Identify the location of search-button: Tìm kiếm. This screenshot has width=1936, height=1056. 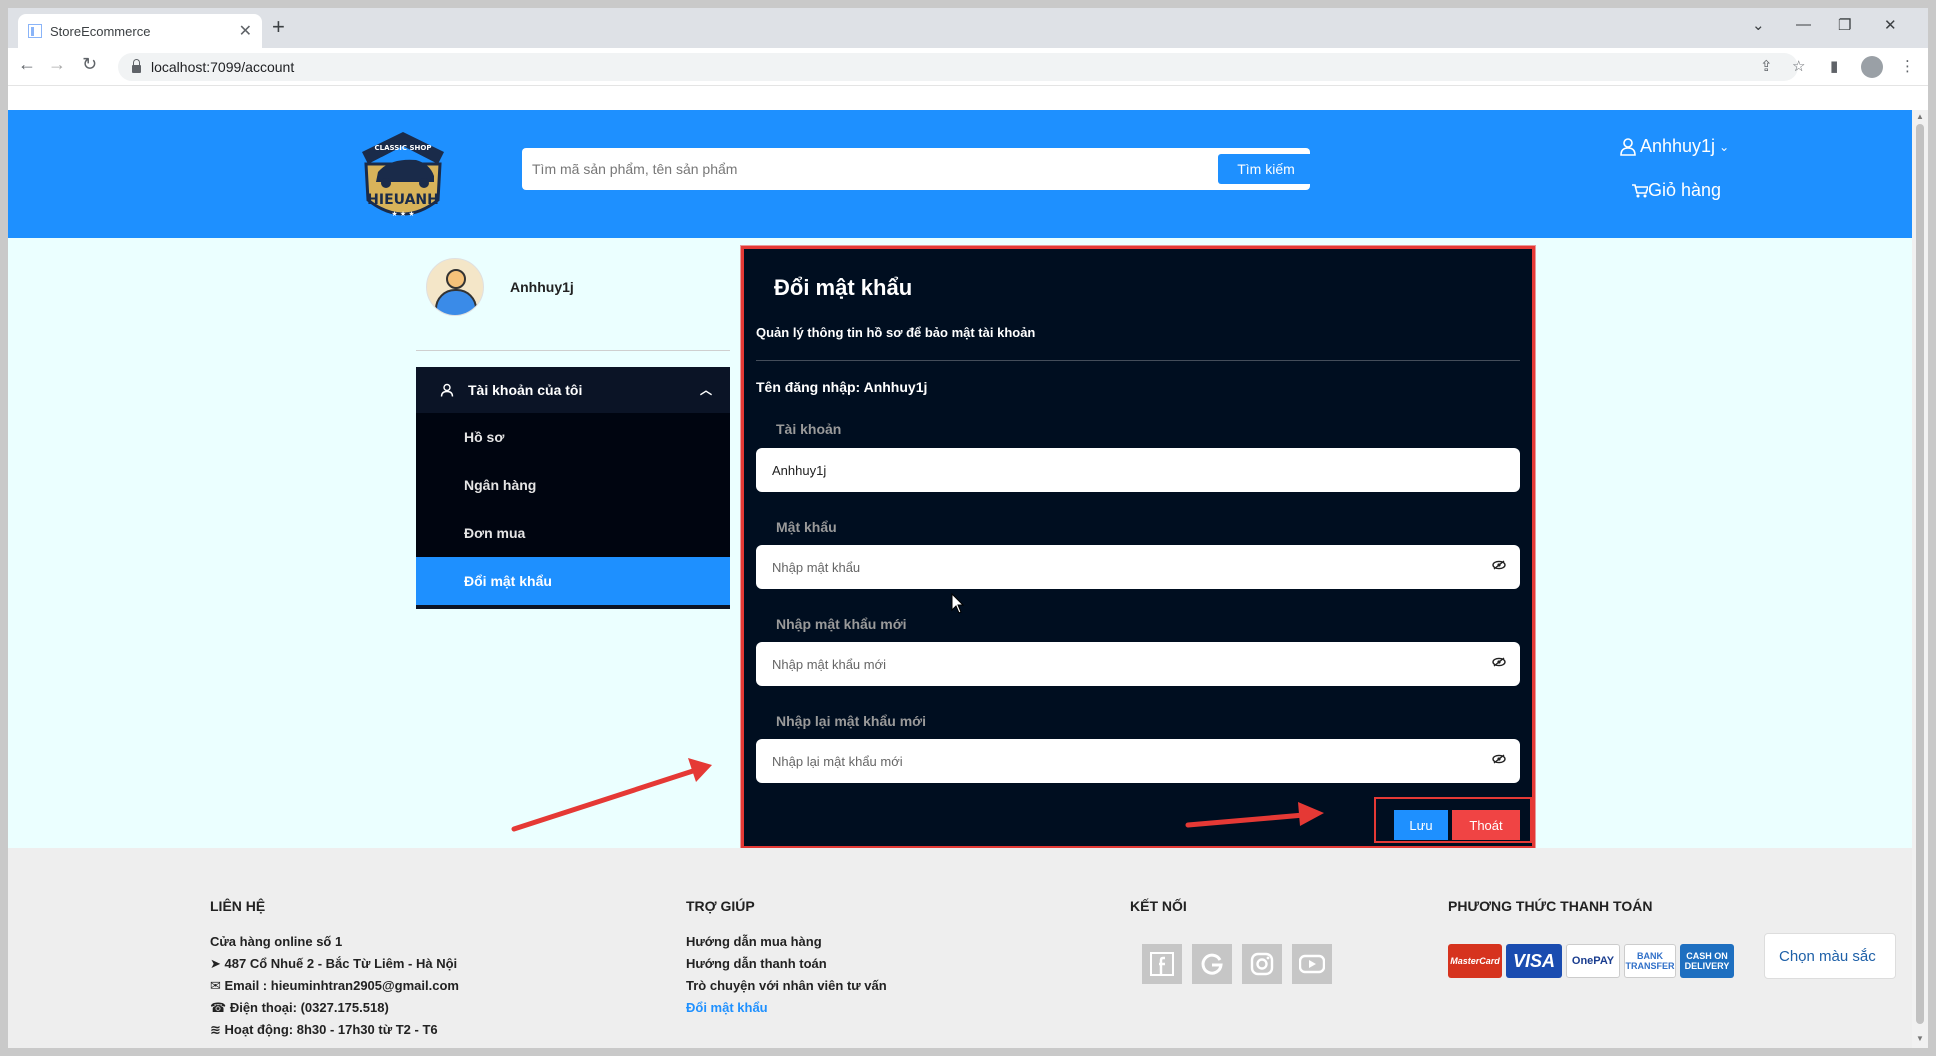
(1266, 169).